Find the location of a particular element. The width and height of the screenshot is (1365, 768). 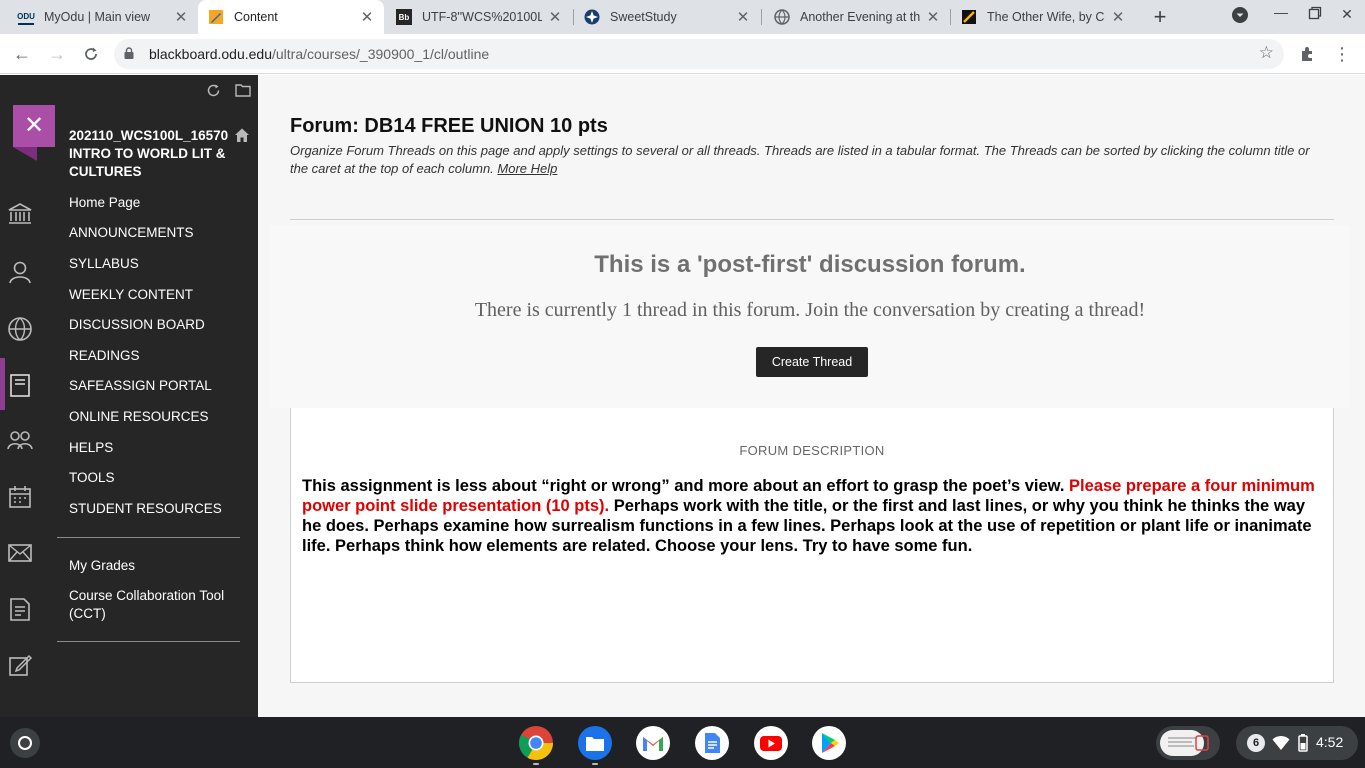

tab-the-other-wife: The Other Wife, by Co ✕ is located at coordinates (1043, 17).